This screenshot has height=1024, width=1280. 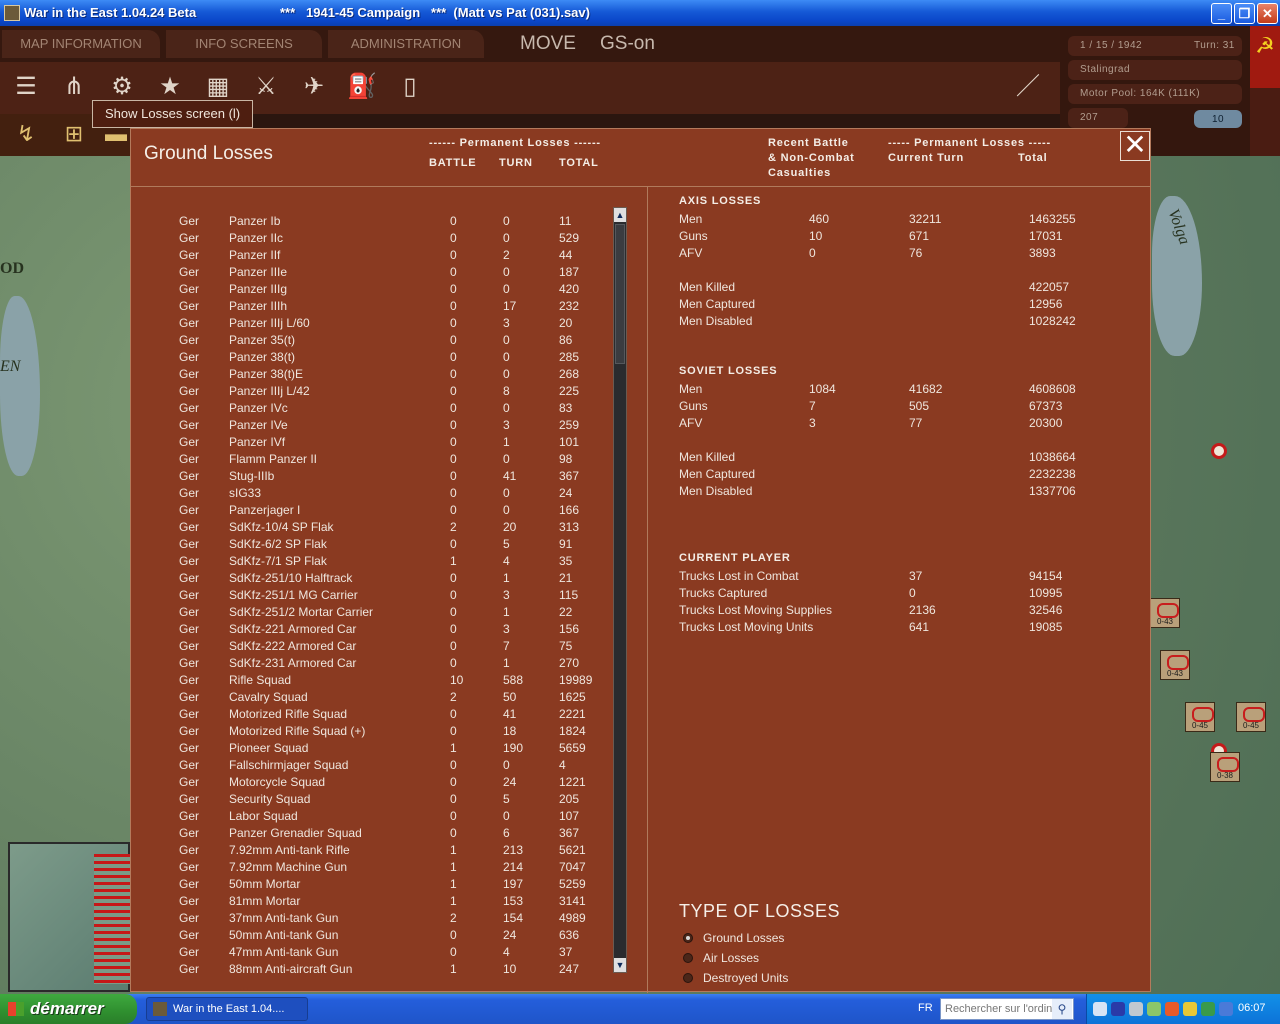 What do you see at coordinates (620, 215) in the screenshot?
I see `scroll-up-icon: ▲` at bounding box center [620, 215].